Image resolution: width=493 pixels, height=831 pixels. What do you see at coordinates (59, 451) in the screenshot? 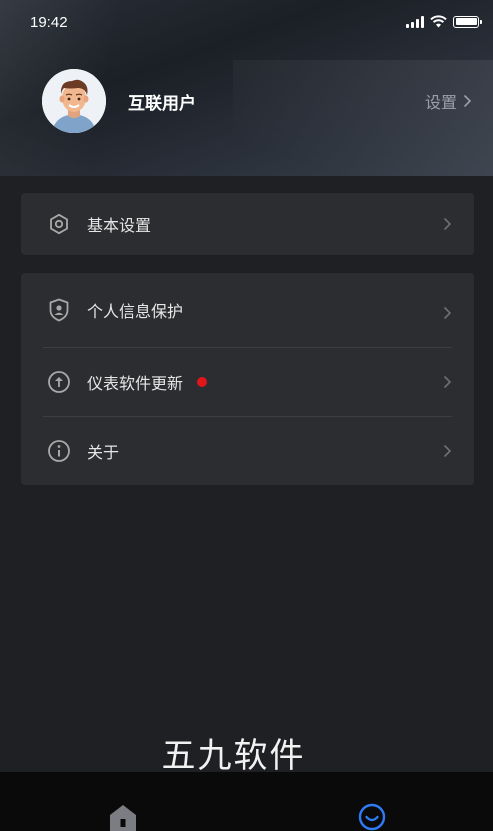
I see `info-circle-icon` at bounding box center [59, 451].